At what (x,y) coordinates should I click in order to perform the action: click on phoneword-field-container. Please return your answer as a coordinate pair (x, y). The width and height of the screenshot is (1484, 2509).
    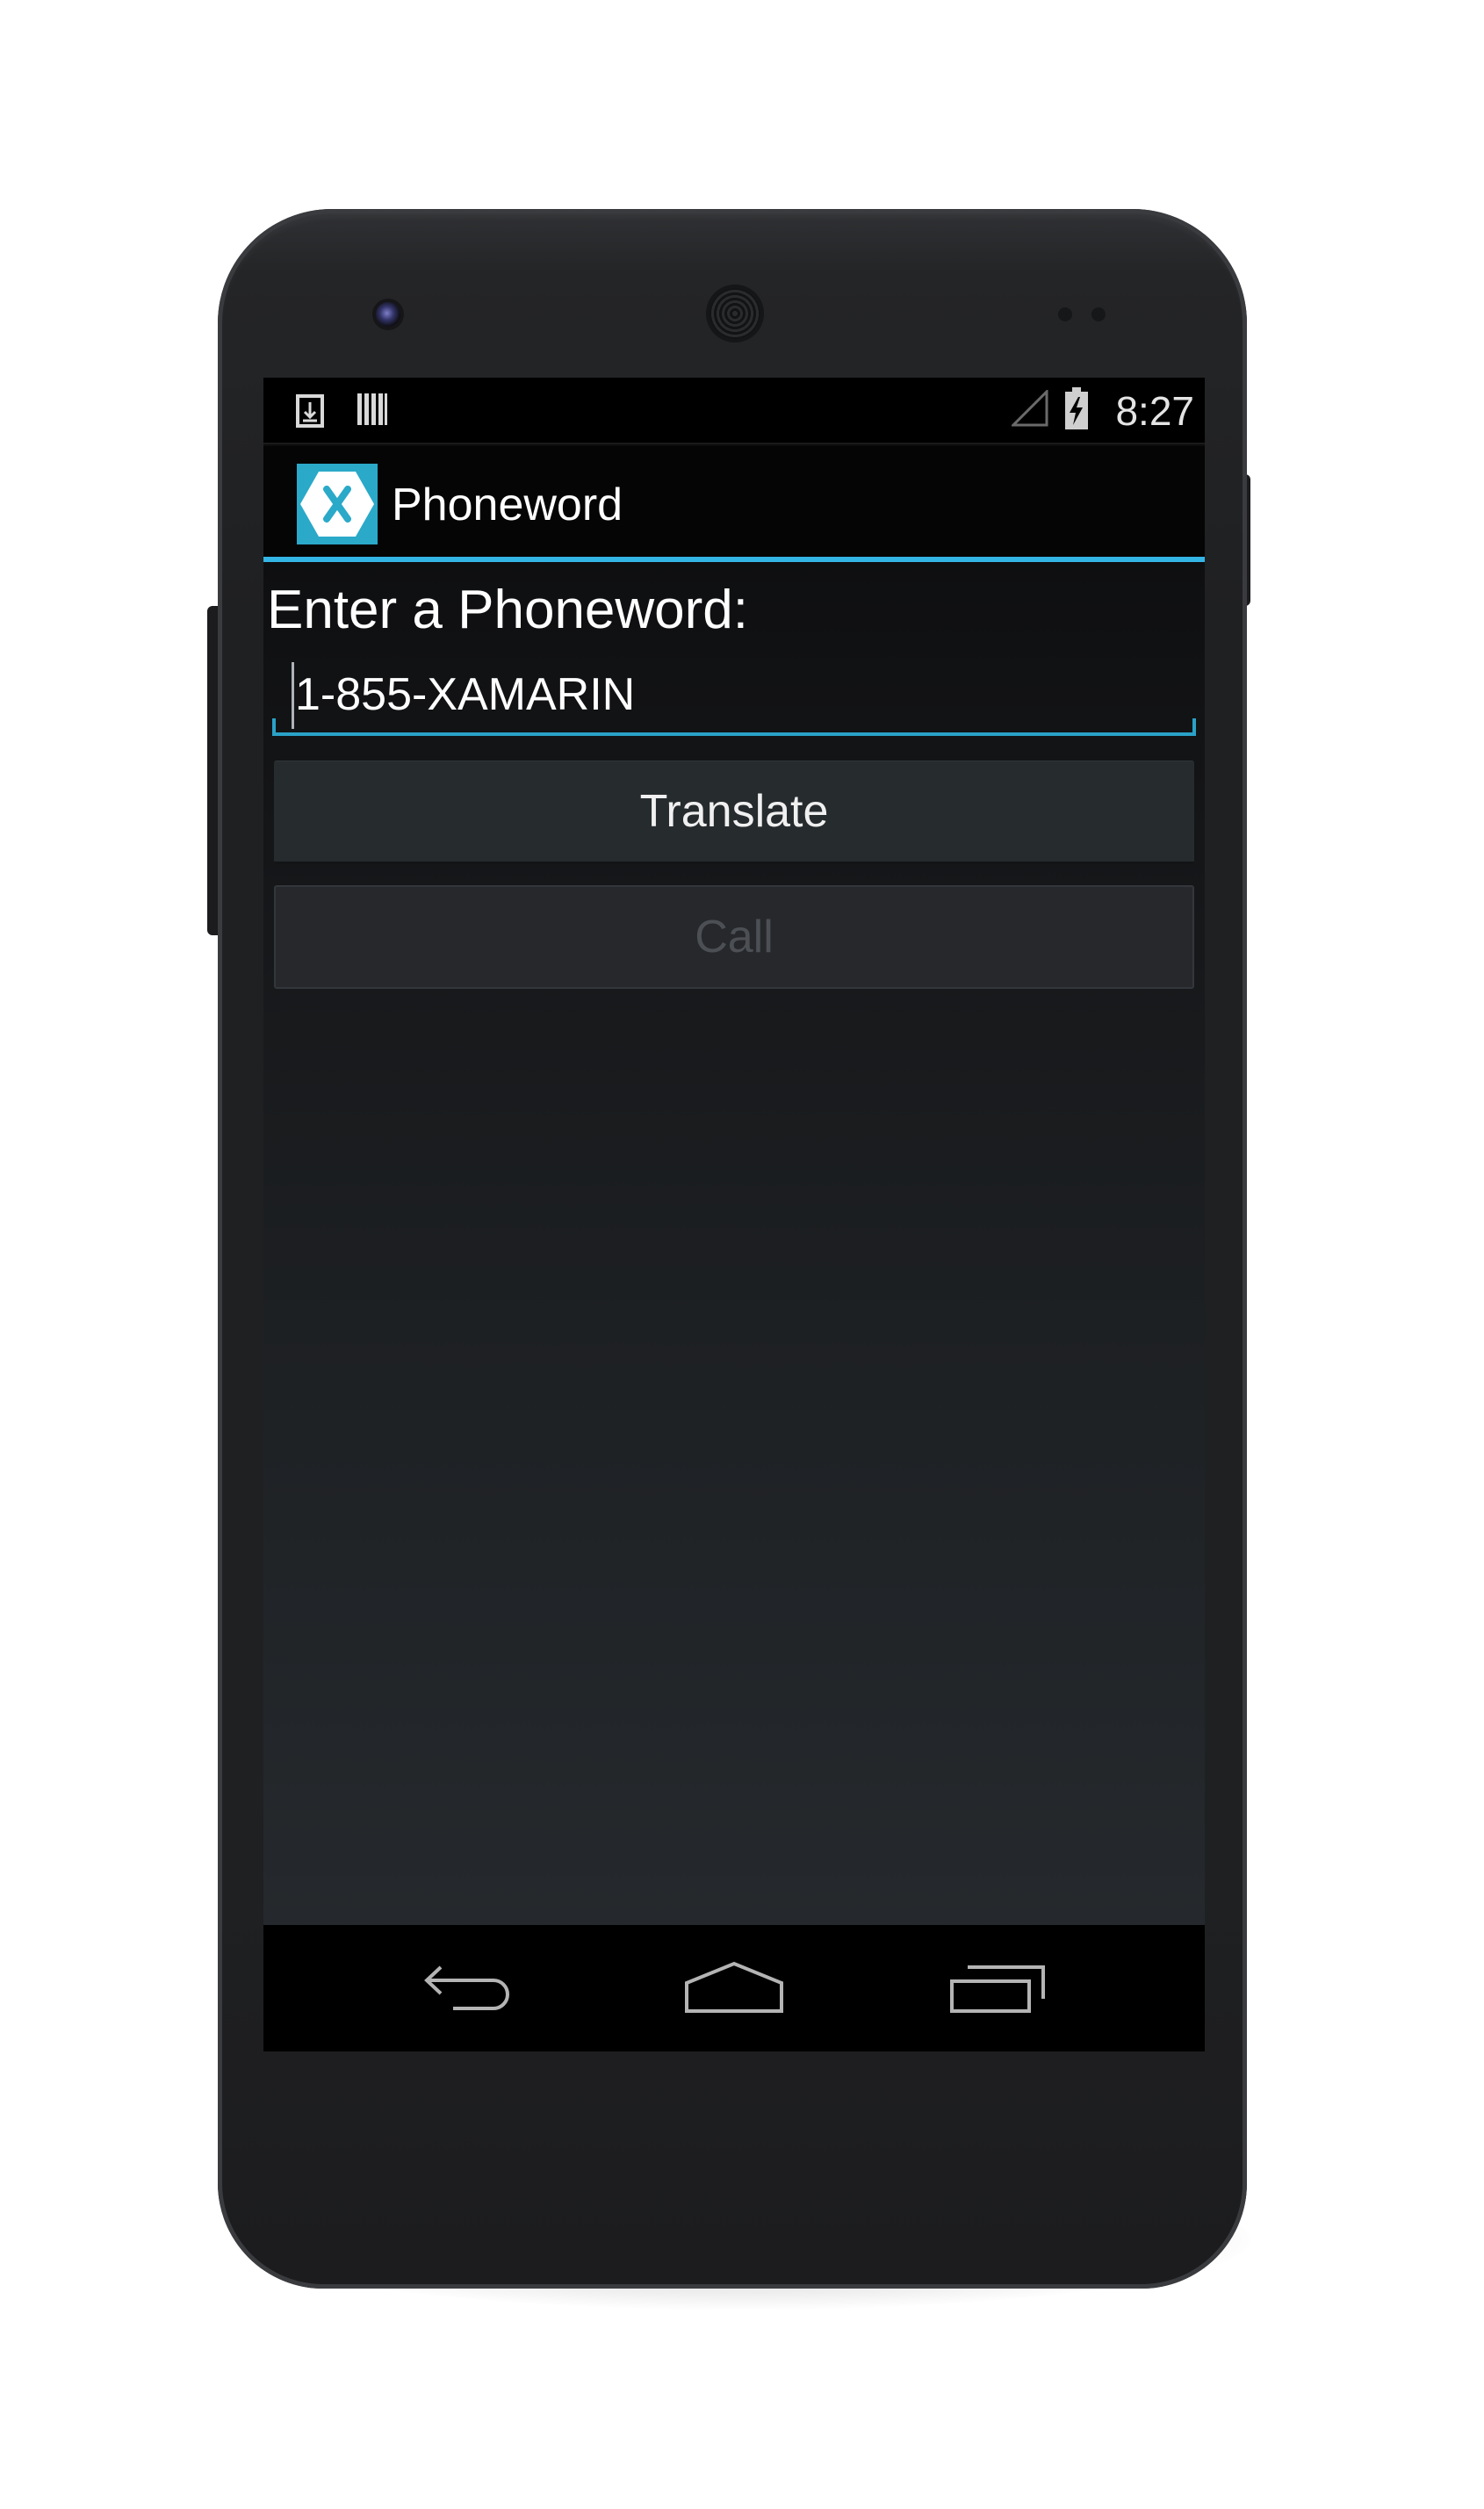
    Looking at the image, I should click on (734, 697).